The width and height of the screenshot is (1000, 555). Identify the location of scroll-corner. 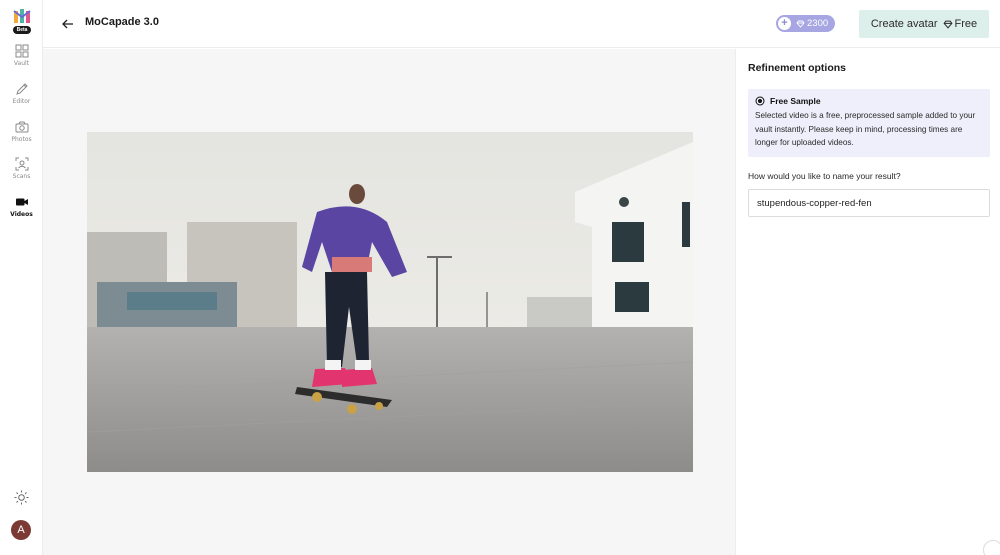
(991, 547).